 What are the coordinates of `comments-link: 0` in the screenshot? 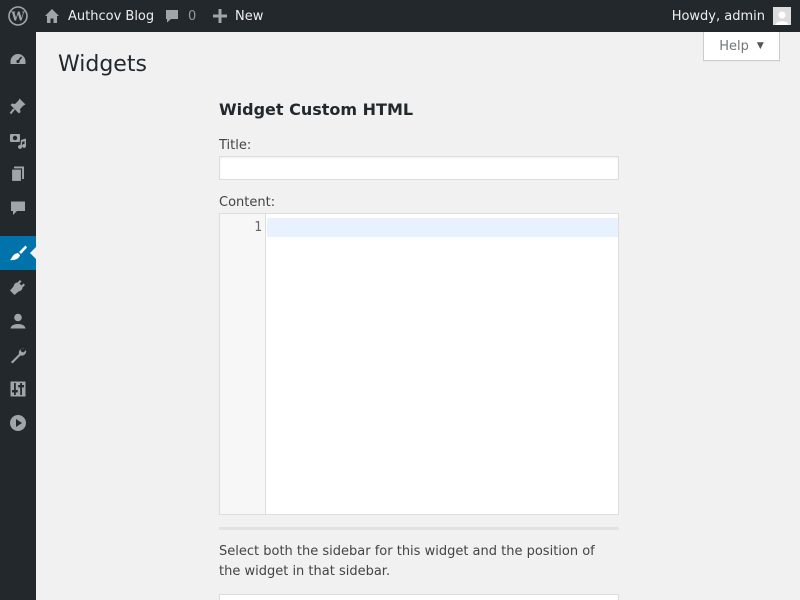 It's located at (180, 16).